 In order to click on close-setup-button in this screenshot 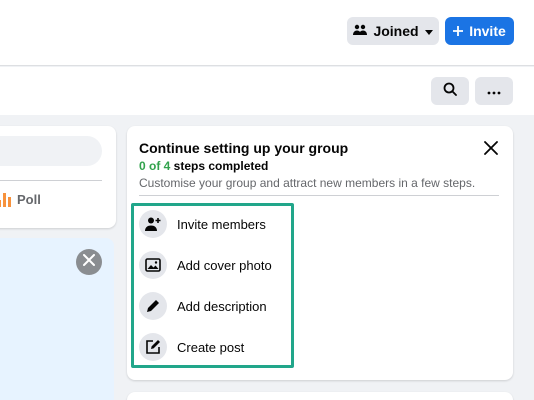, I will do `click(491, 150)`.